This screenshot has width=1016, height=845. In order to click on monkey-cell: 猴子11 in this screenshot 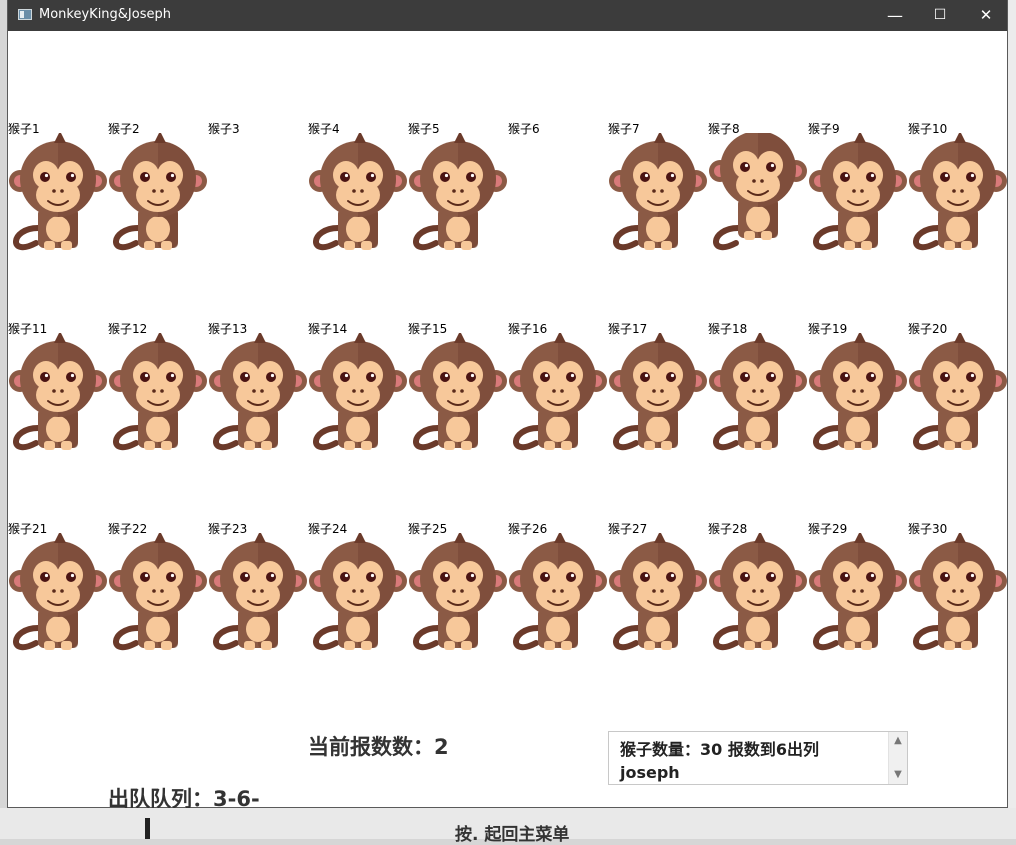, I will do `click(58, 387)`.